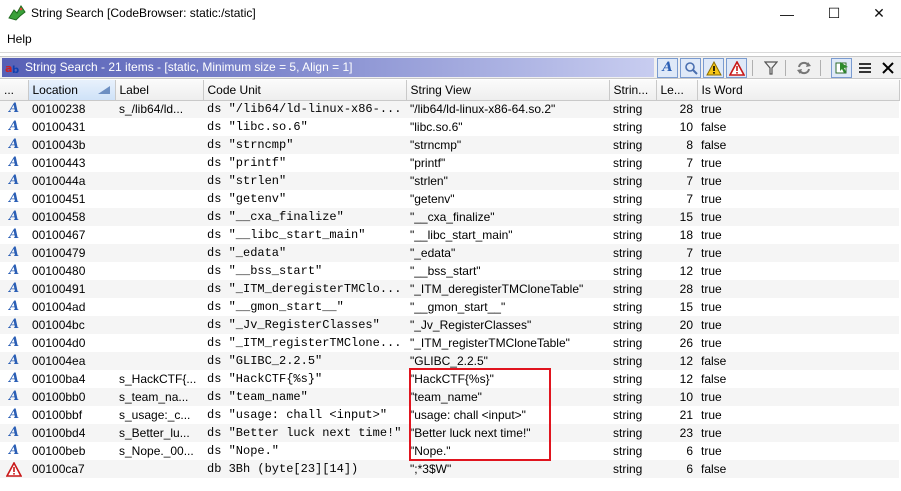 This screenshot has height=491, width=901. I want to click on row-location: 00100451, so click(71, 199).